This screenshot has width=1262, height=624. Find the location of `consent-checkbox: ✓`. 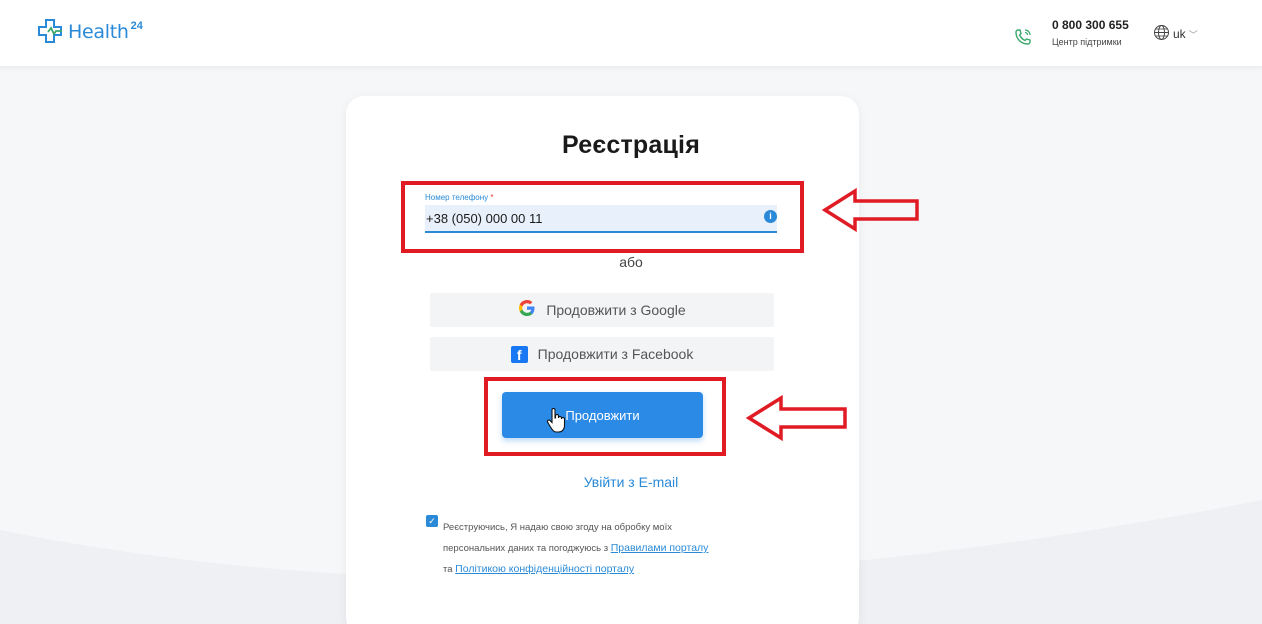

consent-checkbox: ✓ is located at coordinates (432, 521).